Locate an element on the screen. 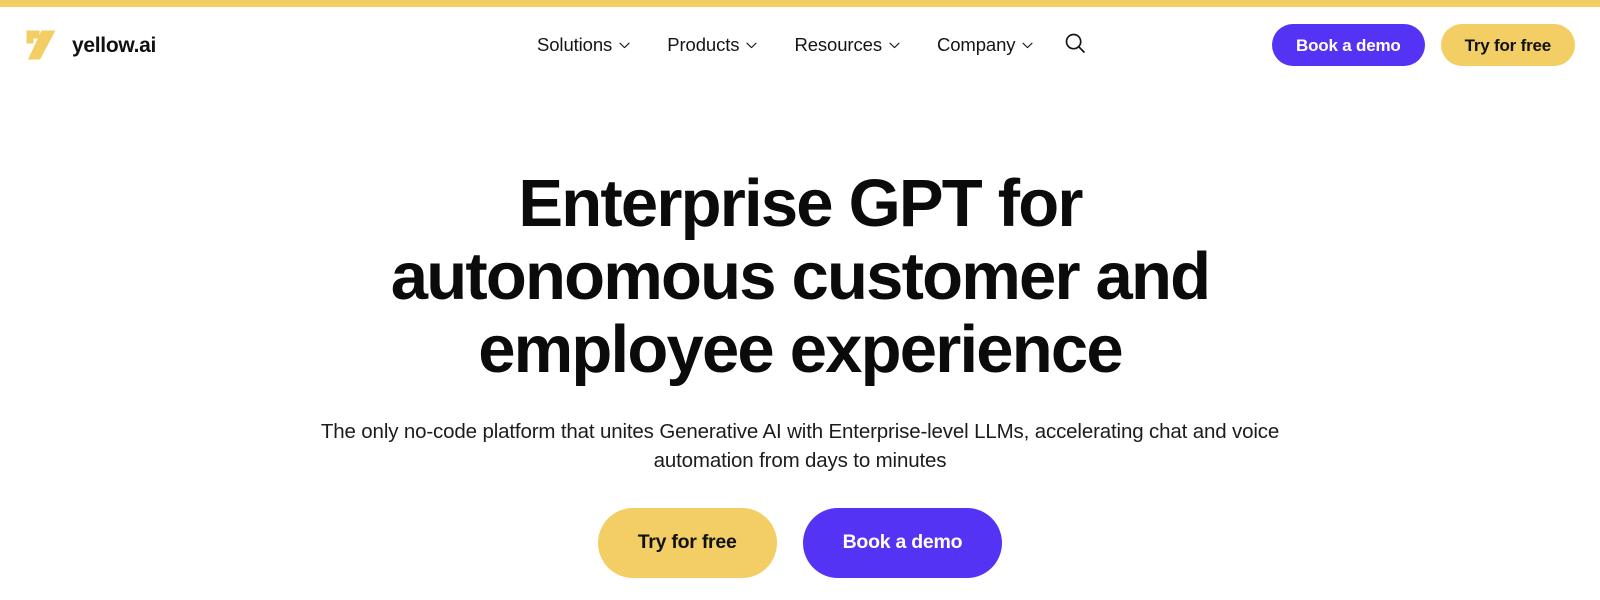  search-button is located at coordinates (1075, 45).